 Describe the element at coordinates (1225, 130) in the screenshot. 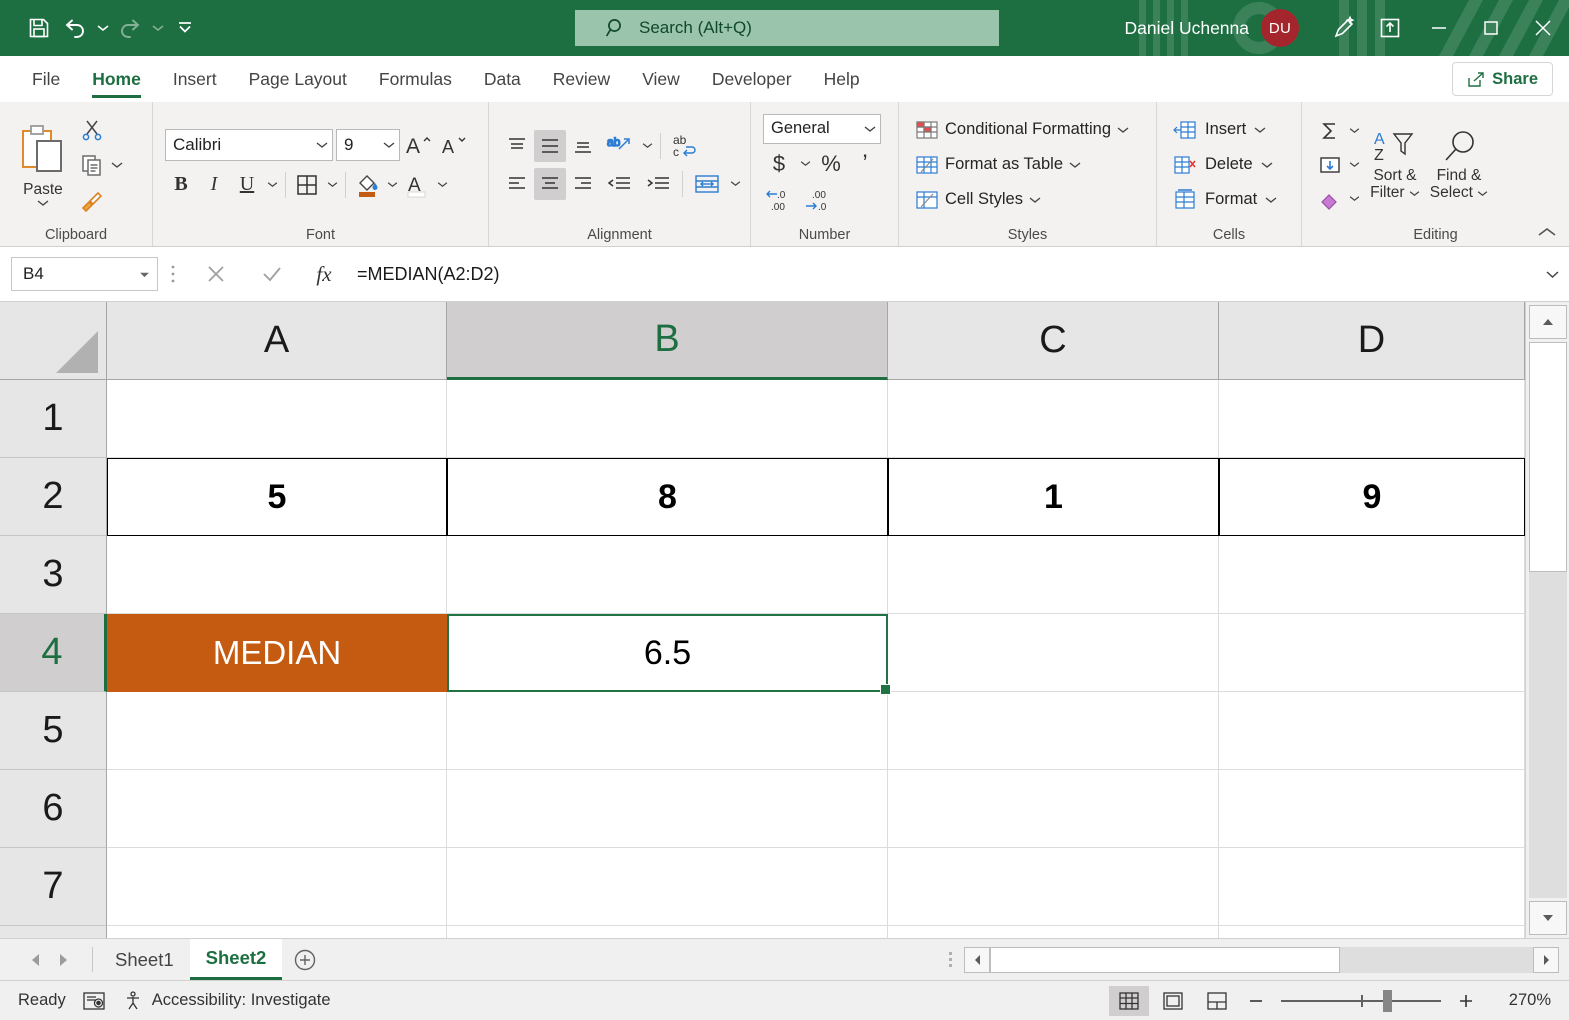

I see `insert-cells-button: Insert` at that location.